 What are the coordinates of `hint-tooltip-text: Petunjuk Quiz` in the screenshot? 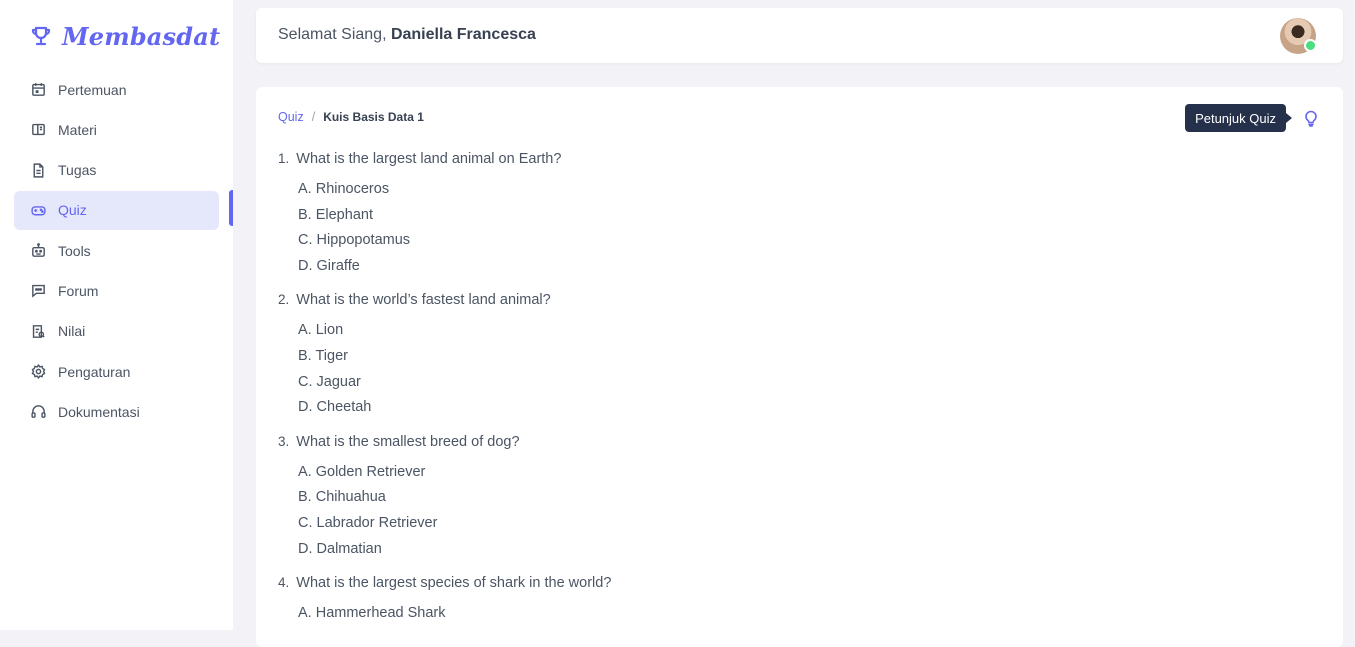 It's located at (1235, 118).